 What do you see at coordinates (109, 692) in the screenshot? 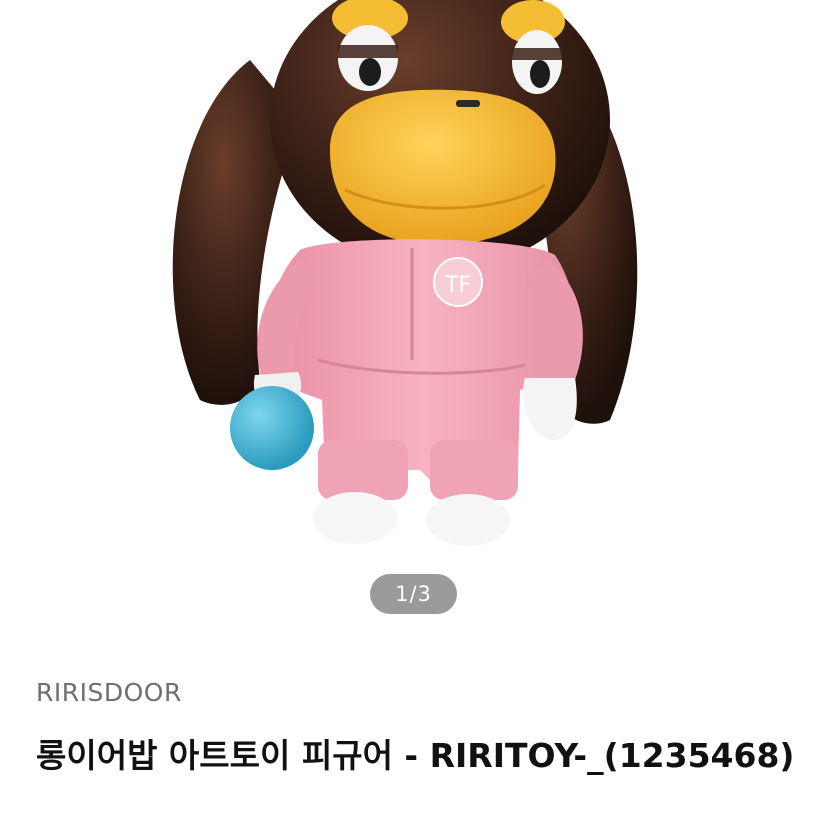
I see `seller-name: RIRISDOOR` at bounding box center [109, 692].